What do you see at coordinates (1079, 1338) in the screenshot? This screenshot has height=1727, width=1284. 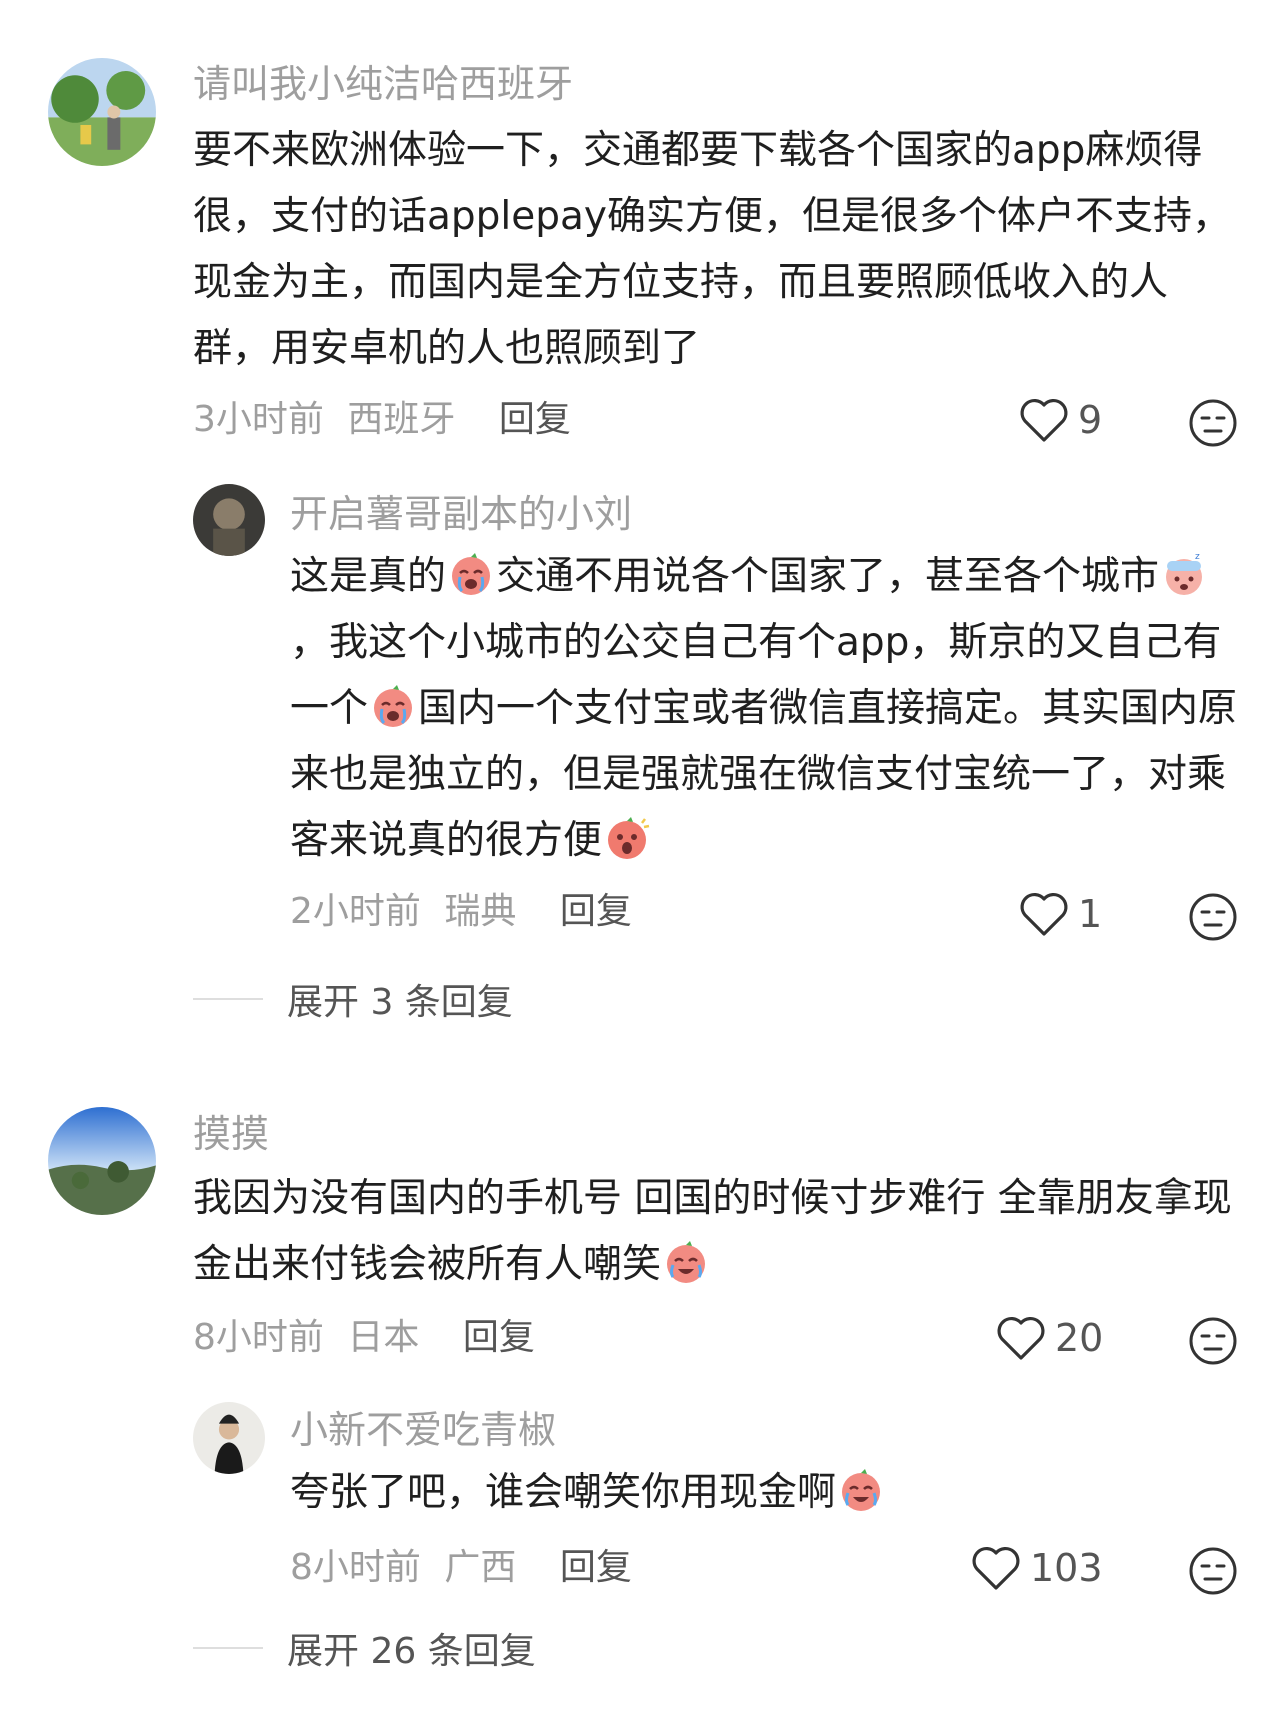 I see `like-count: 20` at bounding box center [1079, 1338].